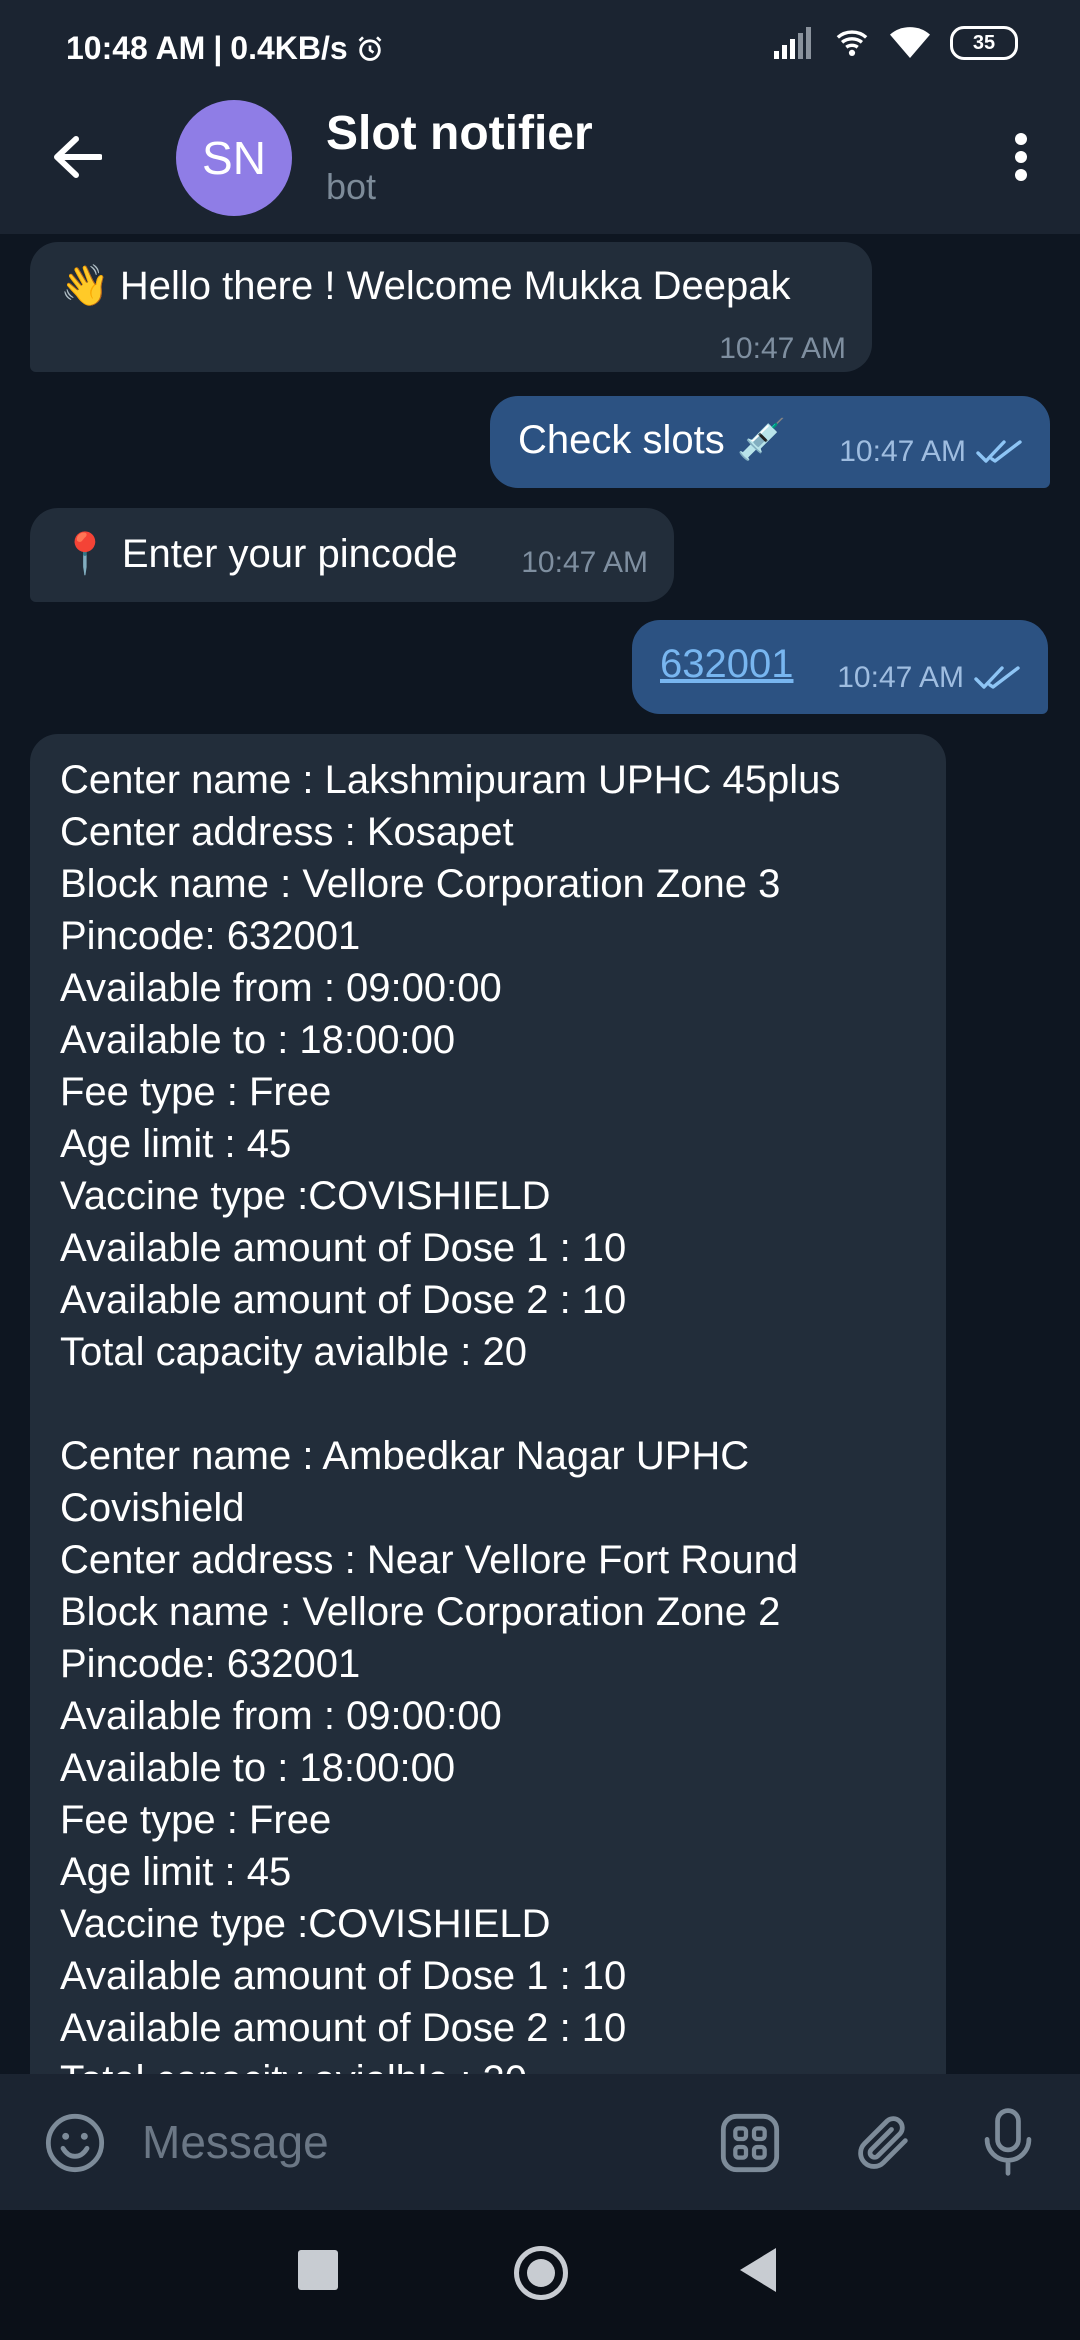 The height and width of the screenshot is (2340, 1080). What do you see at coordinates (136, 48) in the screenshot?
I see `status-time: 10:48 AM` at bounding box center [136, 48].